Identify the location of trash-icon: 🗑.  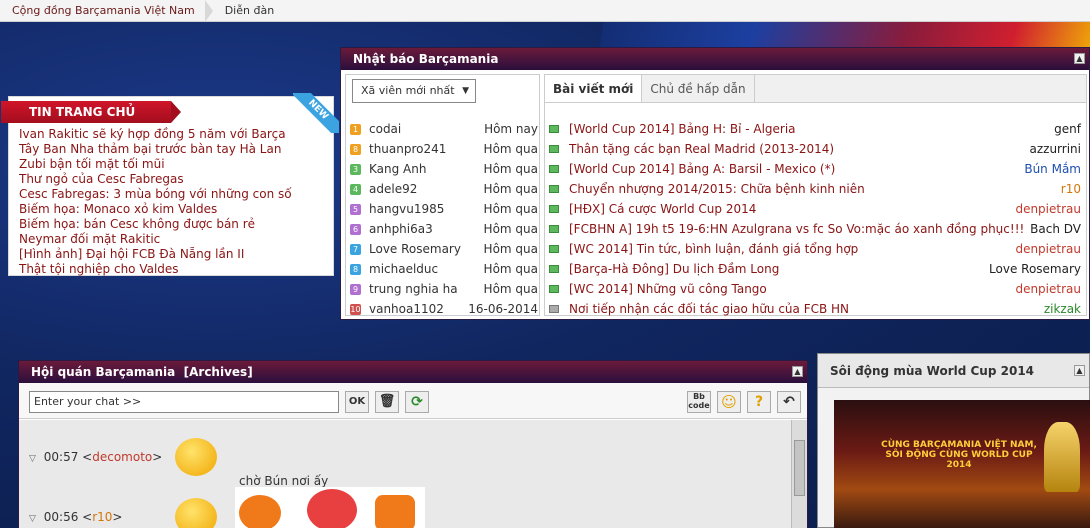
(387, 402).